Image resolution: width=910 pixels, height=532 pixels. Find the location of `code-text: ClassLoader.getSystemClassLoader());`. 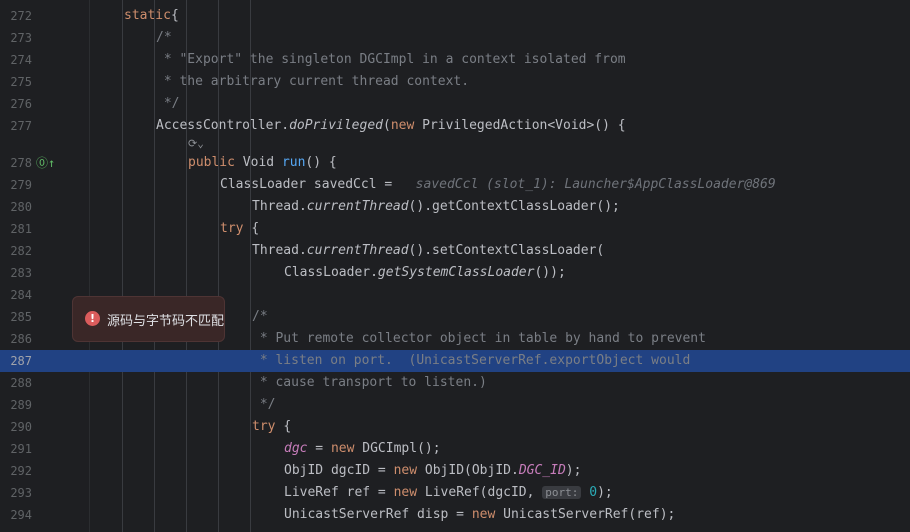

code-text: ClassLoader.getSystemClassLoader()); is located at coordinates (425, 273).